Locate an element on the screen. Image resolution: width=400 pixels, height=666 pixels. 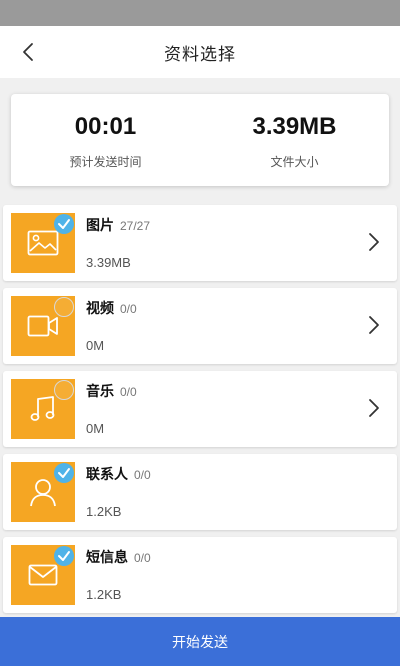
back-button is located at coordinates (28, 52).